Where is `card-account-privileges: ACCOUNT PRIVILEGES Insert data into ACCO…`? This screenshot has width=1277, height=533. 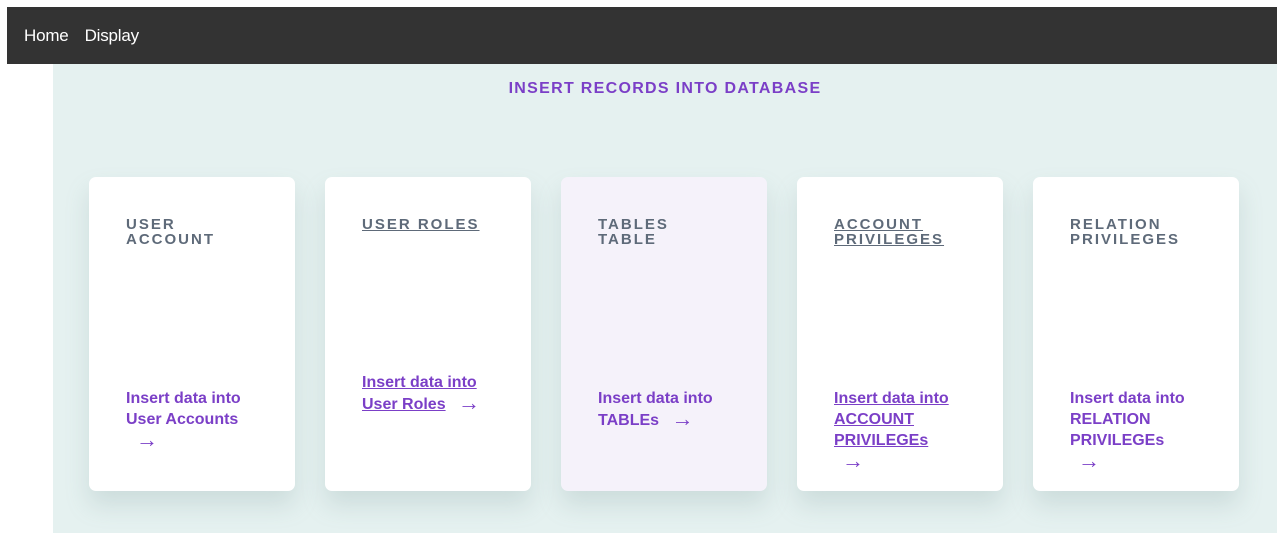
card-account-privileges: ACCOUNT PRIVILEGES Insert data into ACCO… is located at coordinates (900, 334).